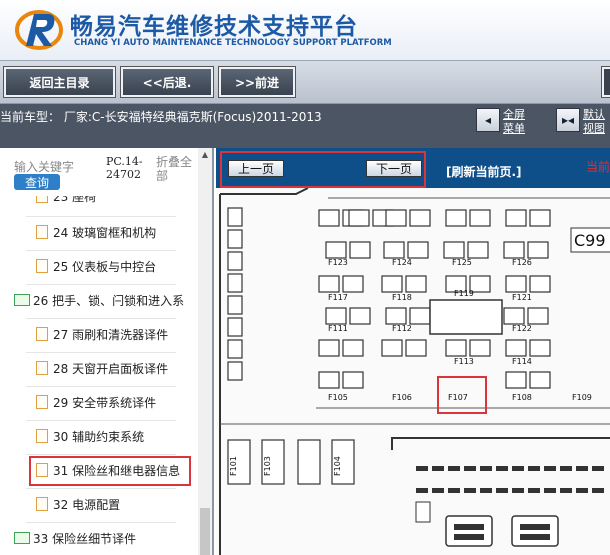 The height and width of the screenshot is (555, 610). What do you see at coordinates (110, 471) in the screenshot?
I see `selection-highlight` at bounding box center [110, 471].